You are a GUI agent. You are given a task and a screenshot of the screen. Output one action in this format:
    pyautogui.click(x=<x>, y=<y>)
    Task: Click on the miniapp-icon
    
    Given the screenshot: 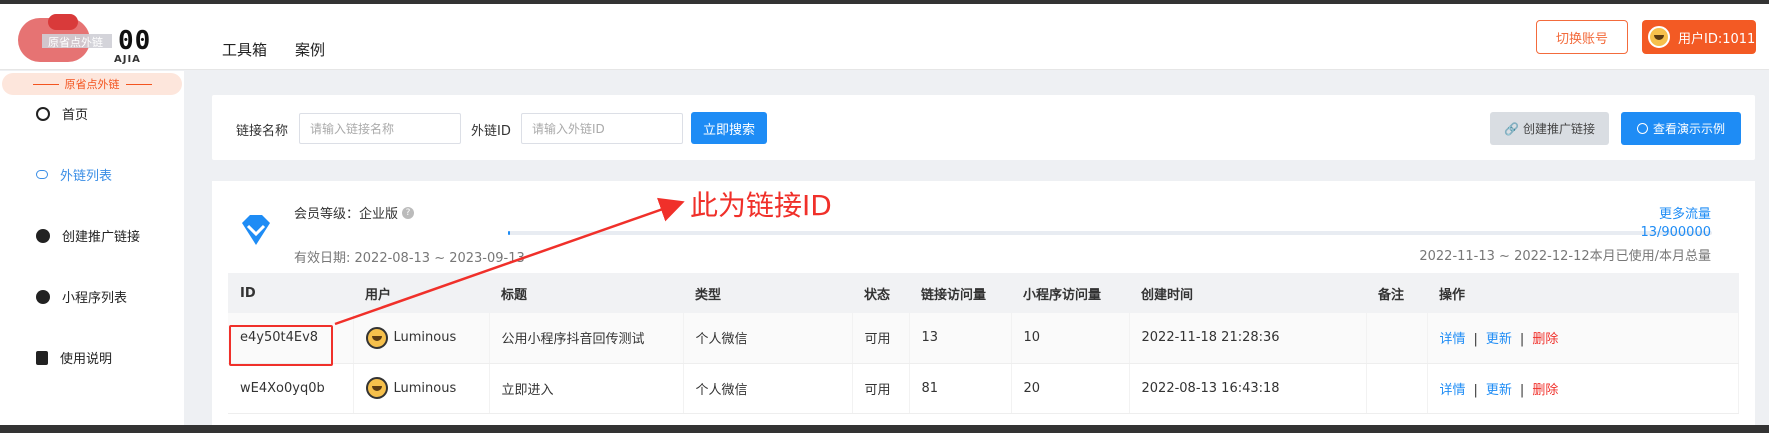 What is the action you would take?
    pyautogui.click(x=43, y=296)
    